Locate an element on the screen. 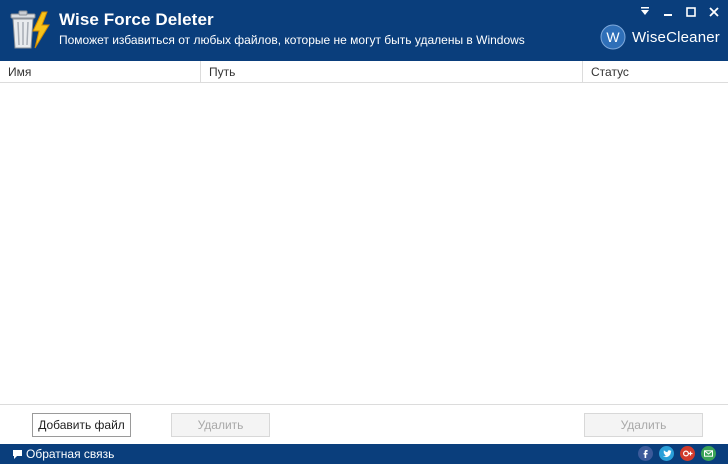 The width and height of the screenshot is (728, 464). brand: W WiseCleaner is located at coordinates (660, 37).